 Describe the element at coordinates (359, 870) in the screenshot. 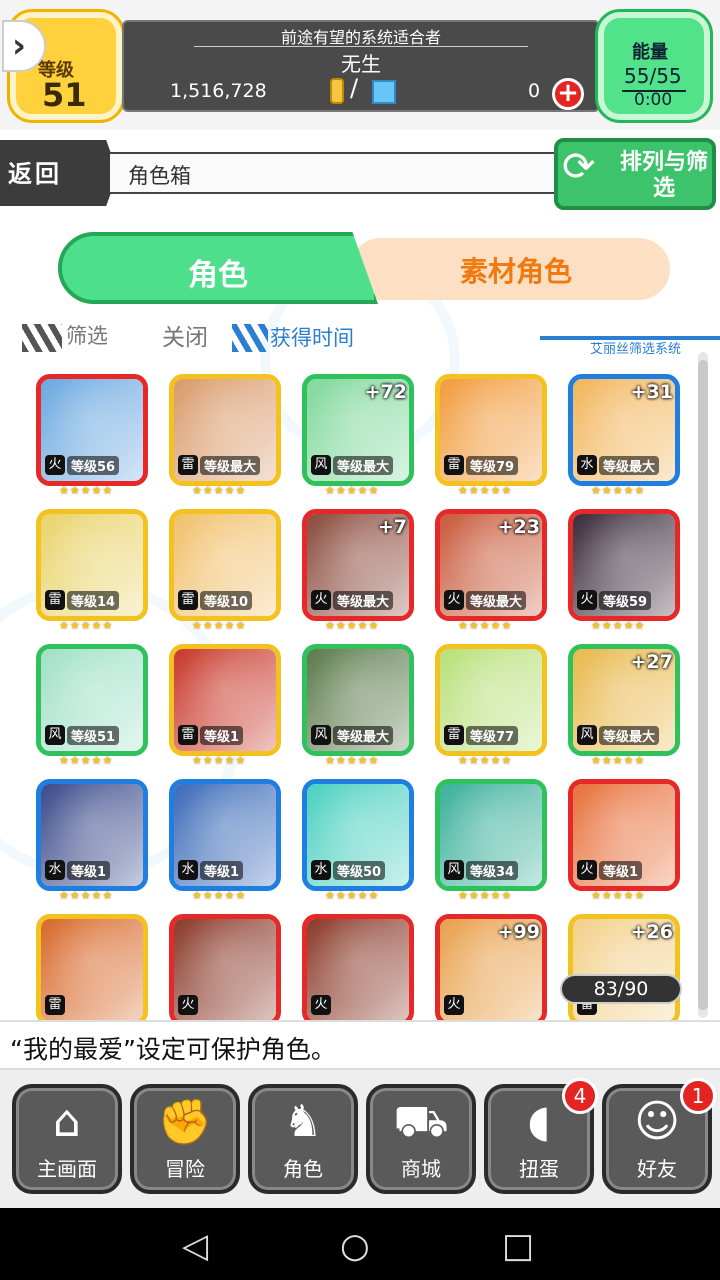

I see `character-level: 等级50` at that location.